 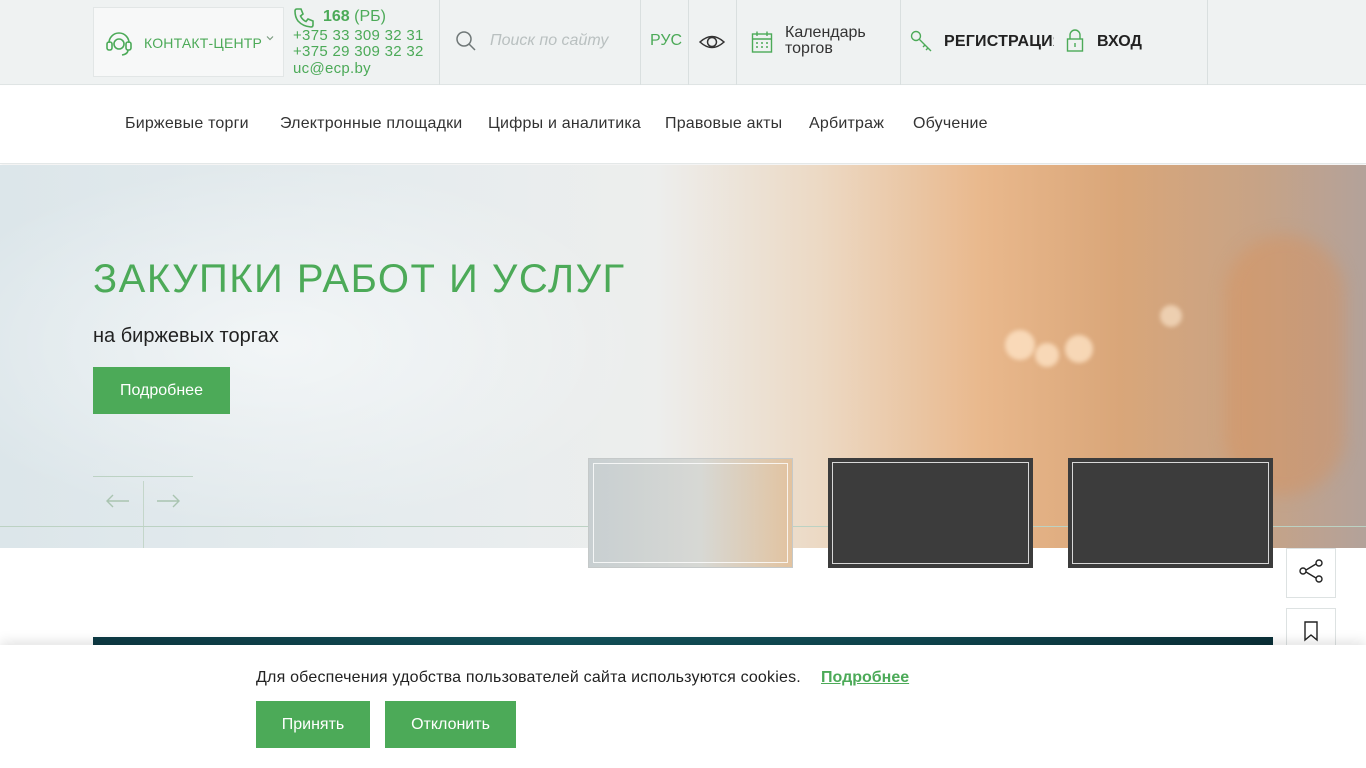 I want to click on share-button, so click(x=1311, y=573).